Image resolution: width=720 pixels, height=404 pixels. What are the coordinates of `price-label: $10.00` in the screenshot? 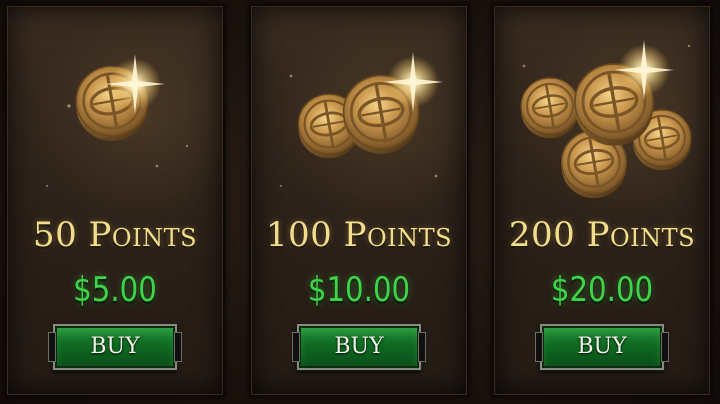 It's located at (359, 290).